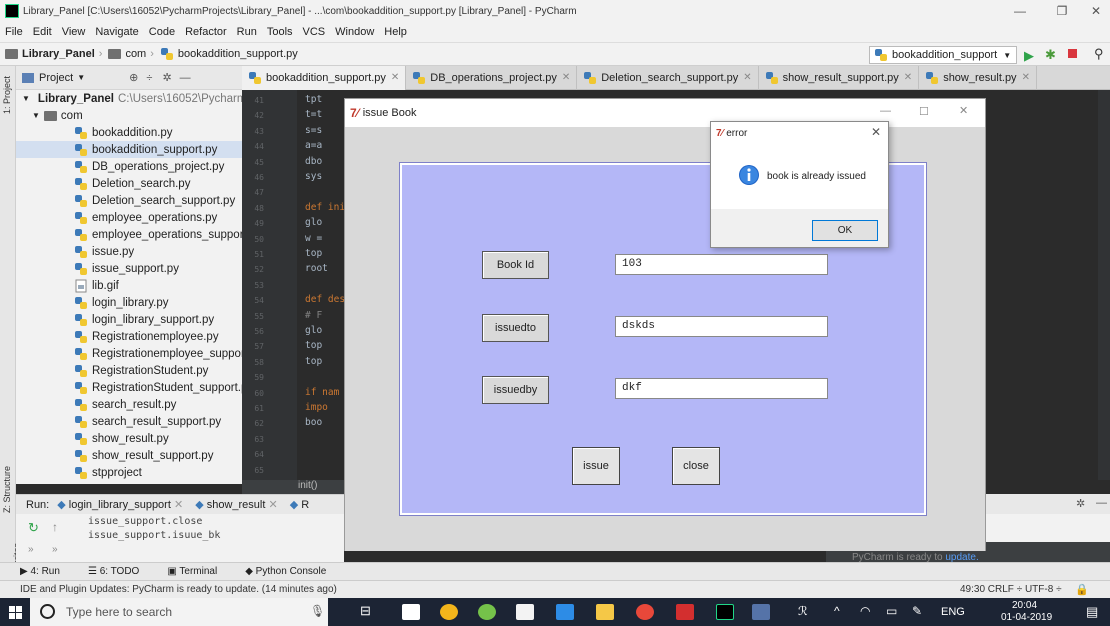 The height and width of the screenshot is (626, 1110). I want to click on tree-item: Registrationemployee_support.py, so click(129, 353).